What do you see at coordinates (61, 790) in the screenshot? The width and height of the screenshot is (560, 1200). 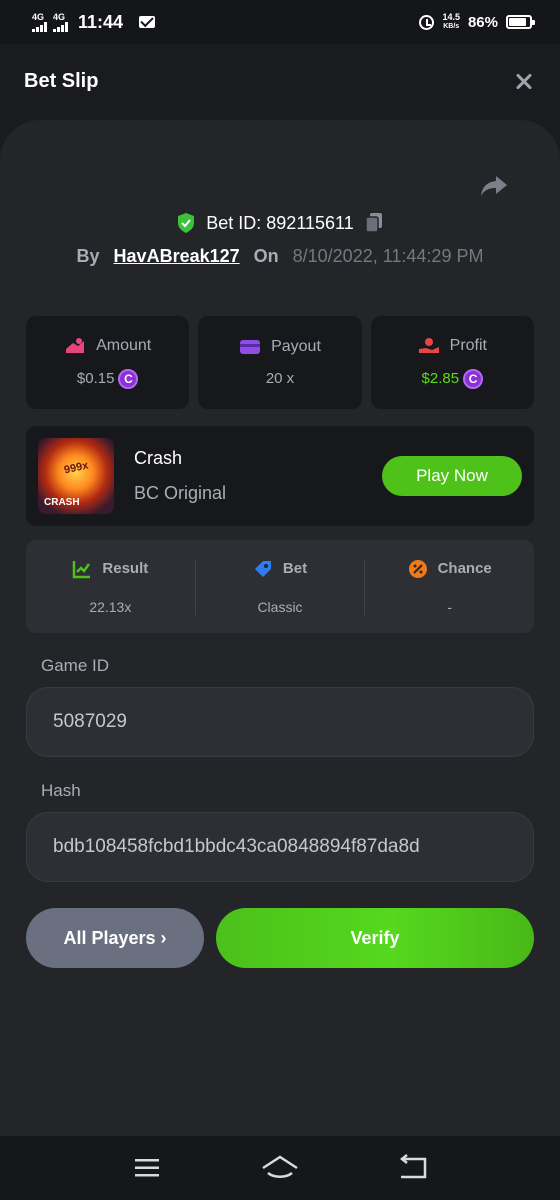 I see `hash-label: Hash` at bounding box center [61, 790].